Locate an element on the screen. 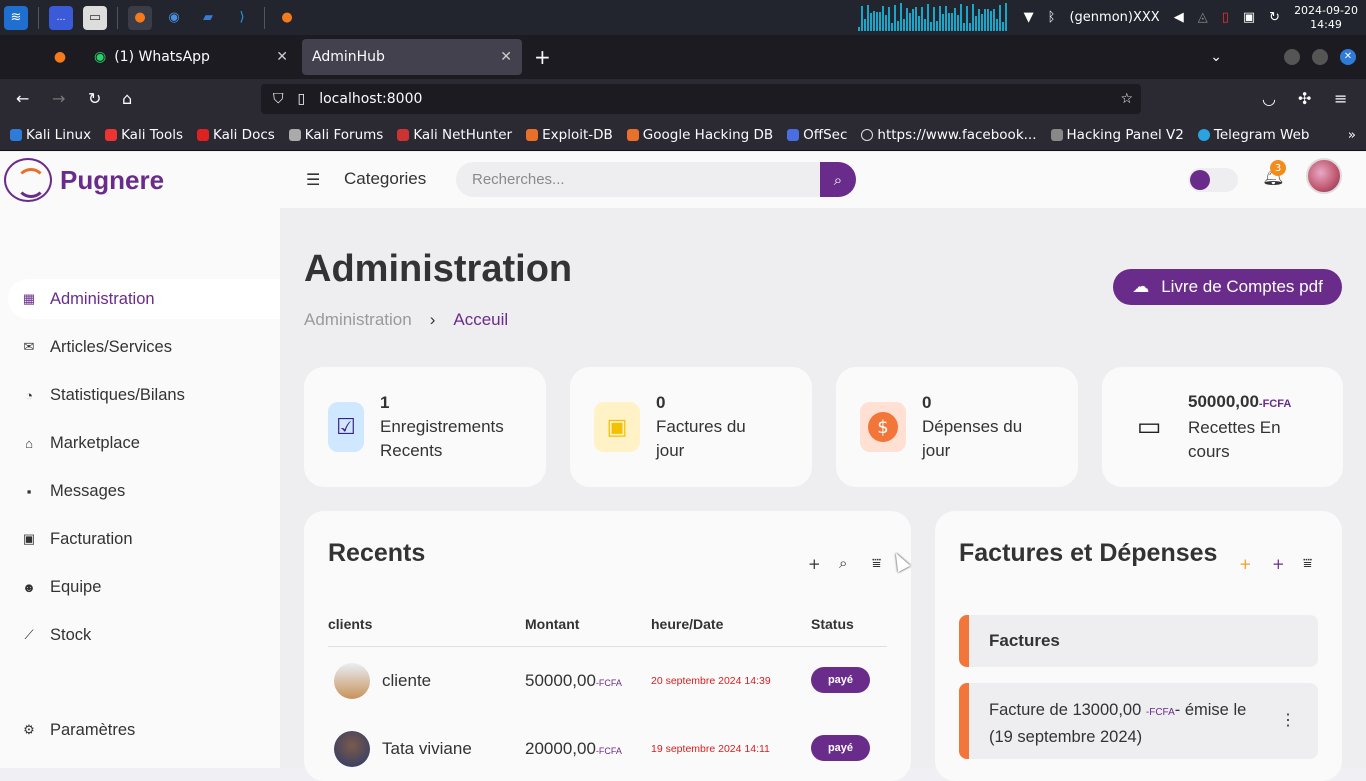  factures-section-header: Factures is located at coordinates (1138, 641).